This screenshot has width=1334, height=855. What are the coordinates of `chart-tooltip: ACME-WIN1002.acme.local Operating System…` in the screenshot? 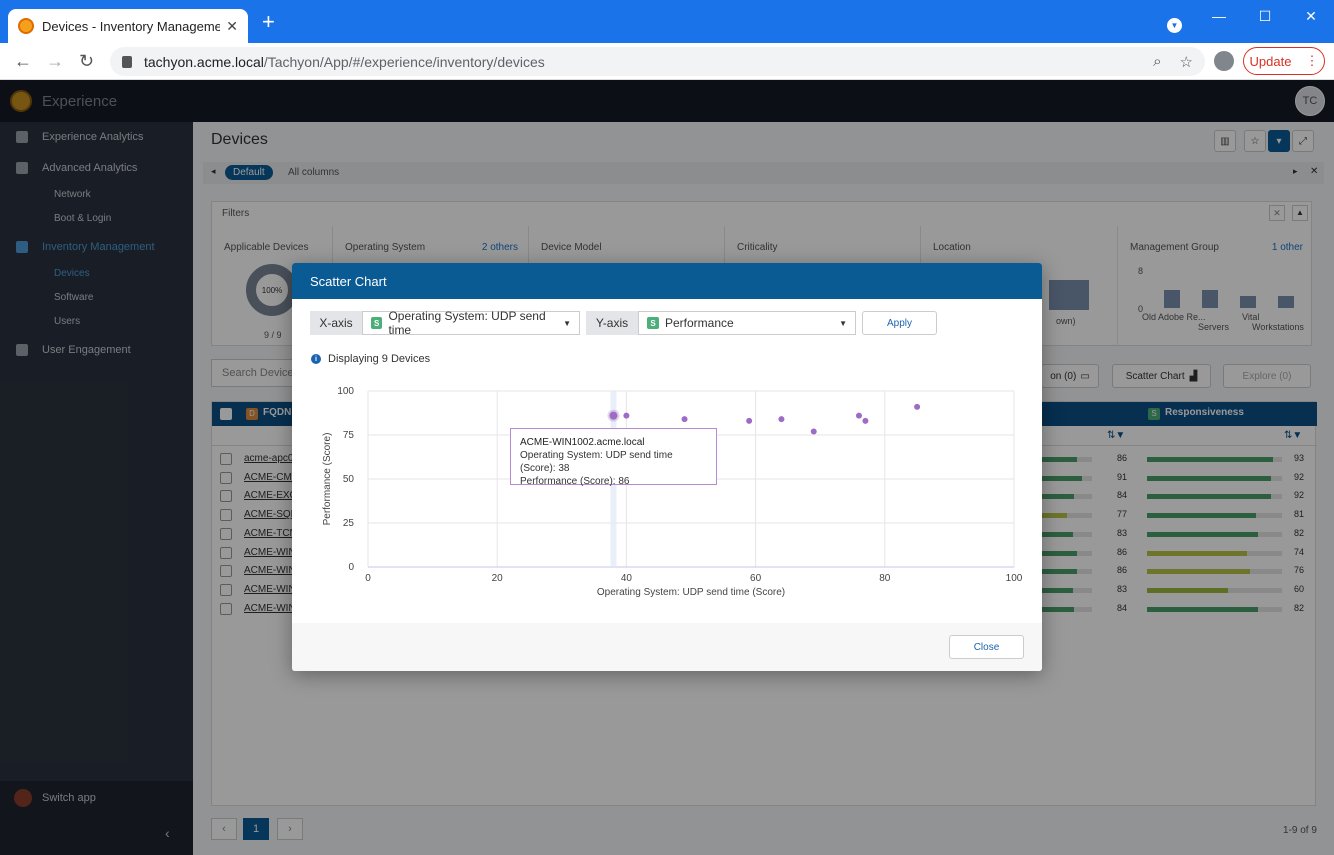 It's located at (613, 457).